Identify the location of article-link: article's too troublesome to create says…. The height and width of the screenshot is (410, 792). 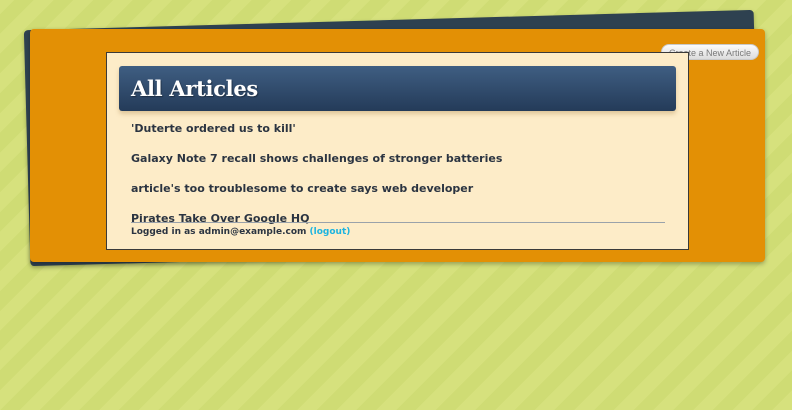
(302, 188).